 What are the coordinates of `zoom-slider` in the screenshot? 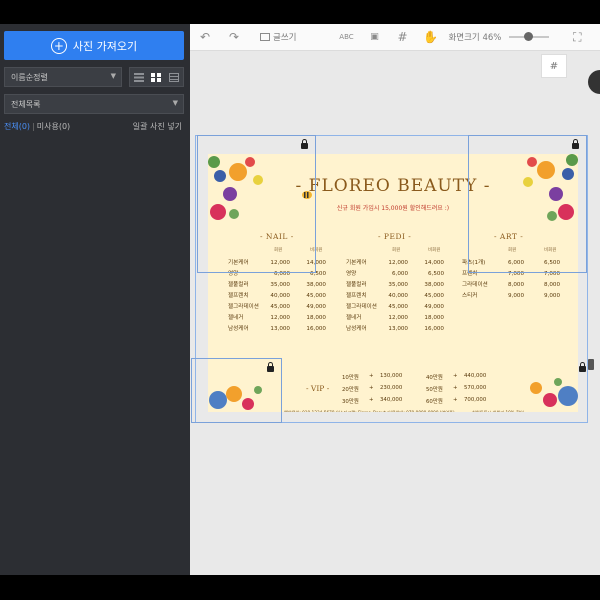 It's located at (529, 36).